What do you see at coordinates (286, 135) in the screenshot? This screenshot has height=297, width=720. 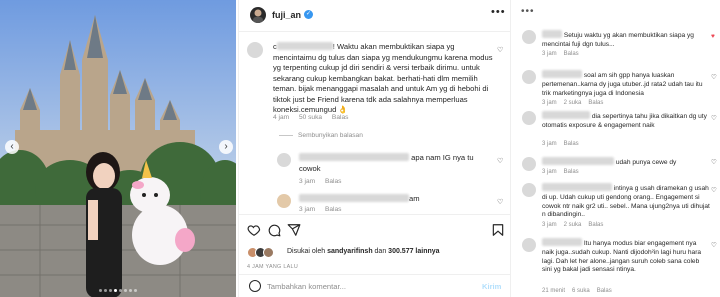 I see `replies-divider` at bounding box center [286, 135].